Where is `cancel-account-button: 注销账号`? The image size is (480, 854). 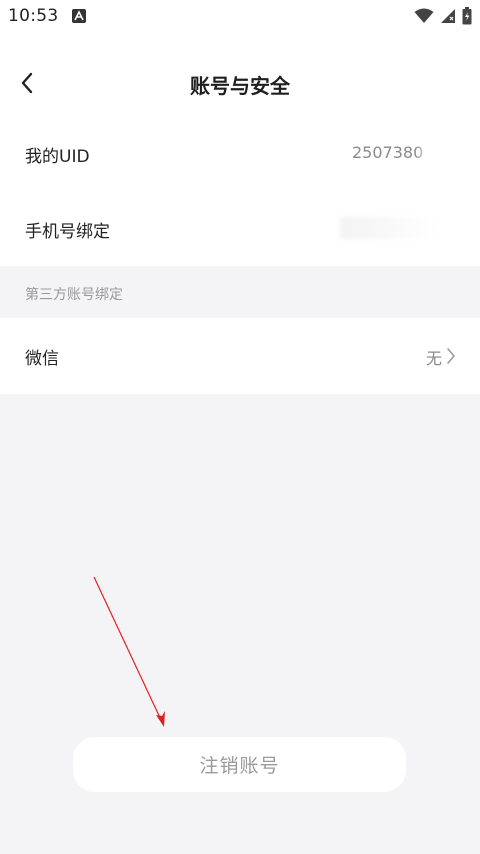 cancel-account-button: 注销账号 is located at coordinates (239, 764).